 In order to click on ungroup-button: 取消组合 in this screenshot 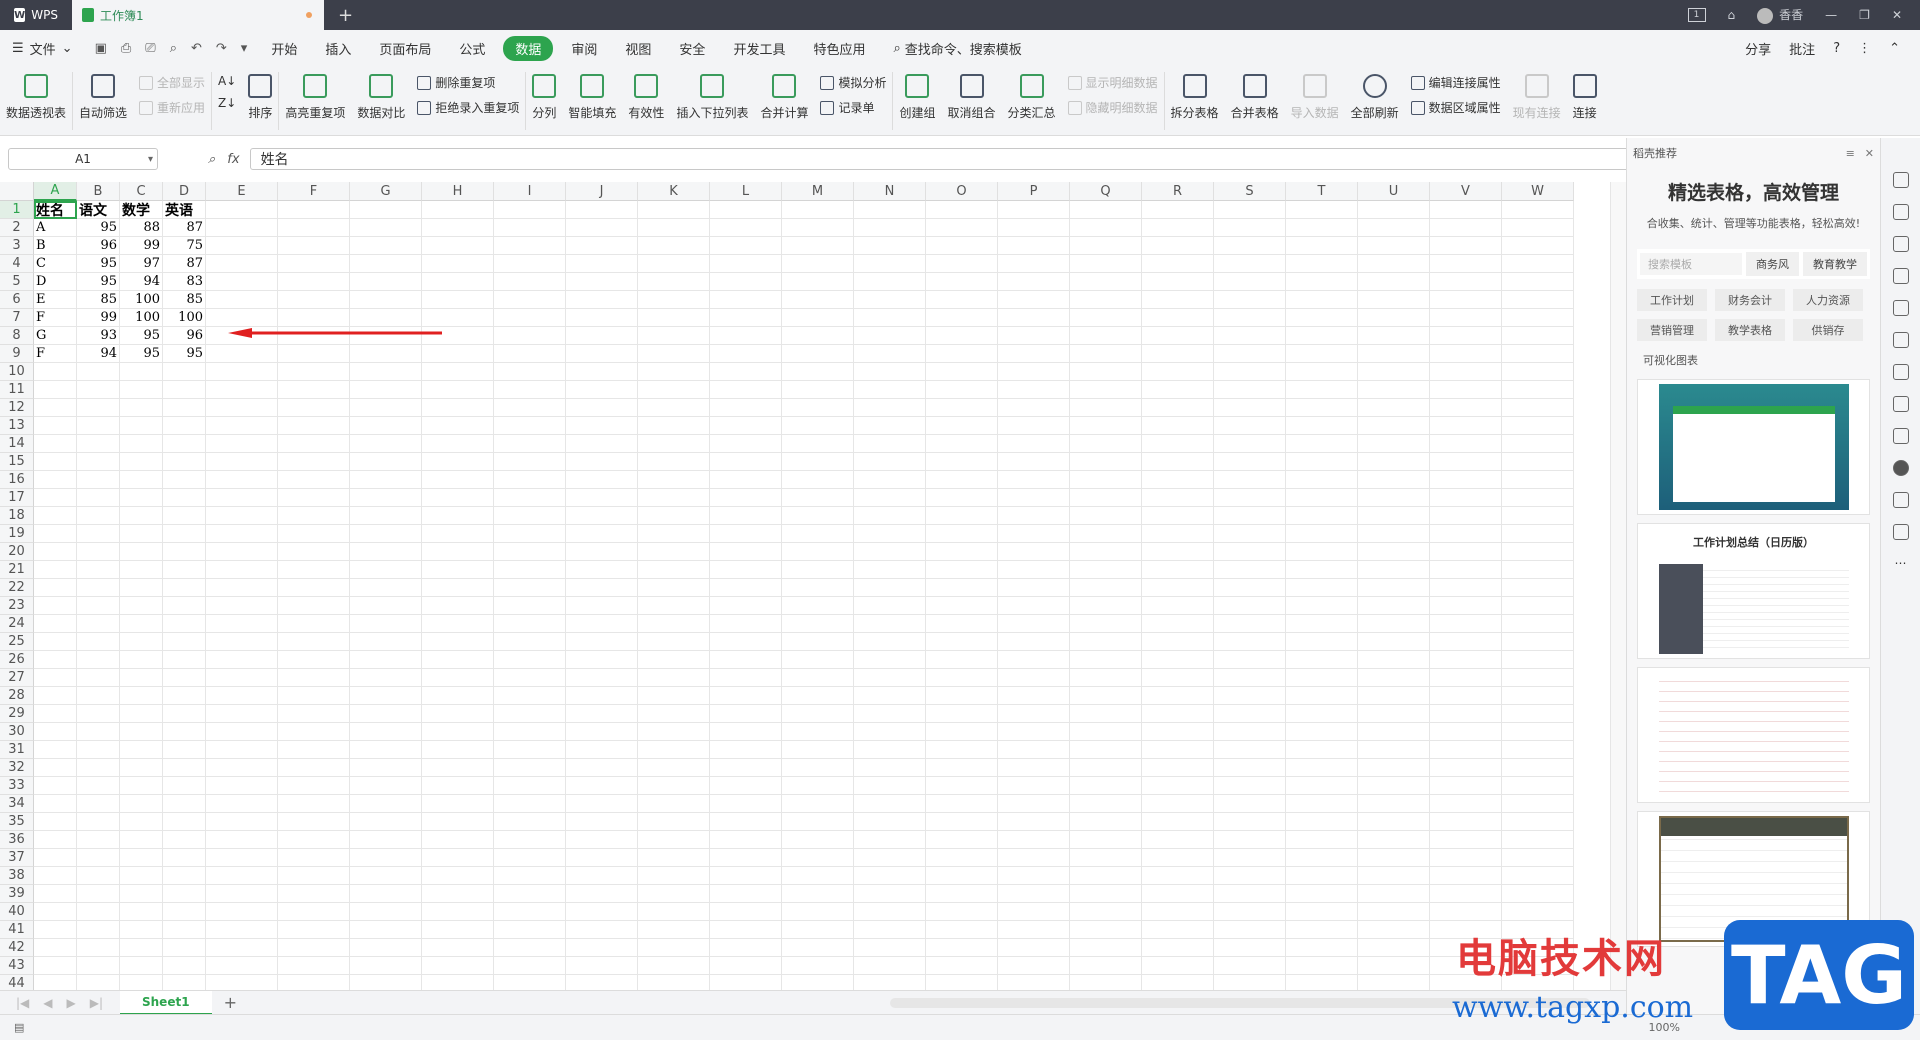, I will do `click(972, 101)`.